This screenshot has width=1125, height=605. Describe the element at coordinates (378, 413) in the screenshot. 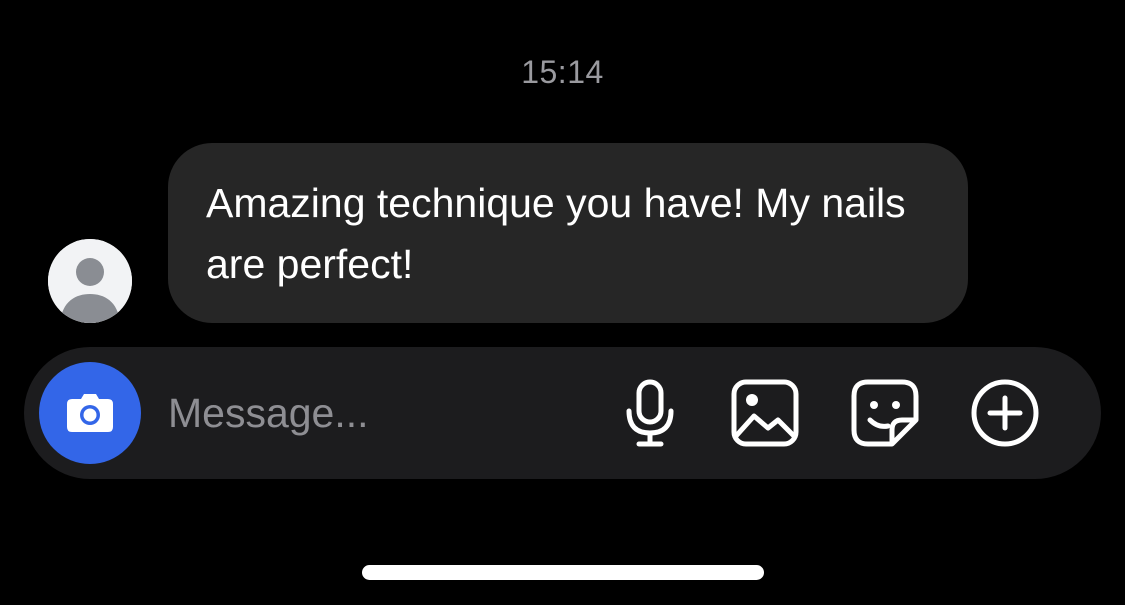

I see `message-input` at that location.